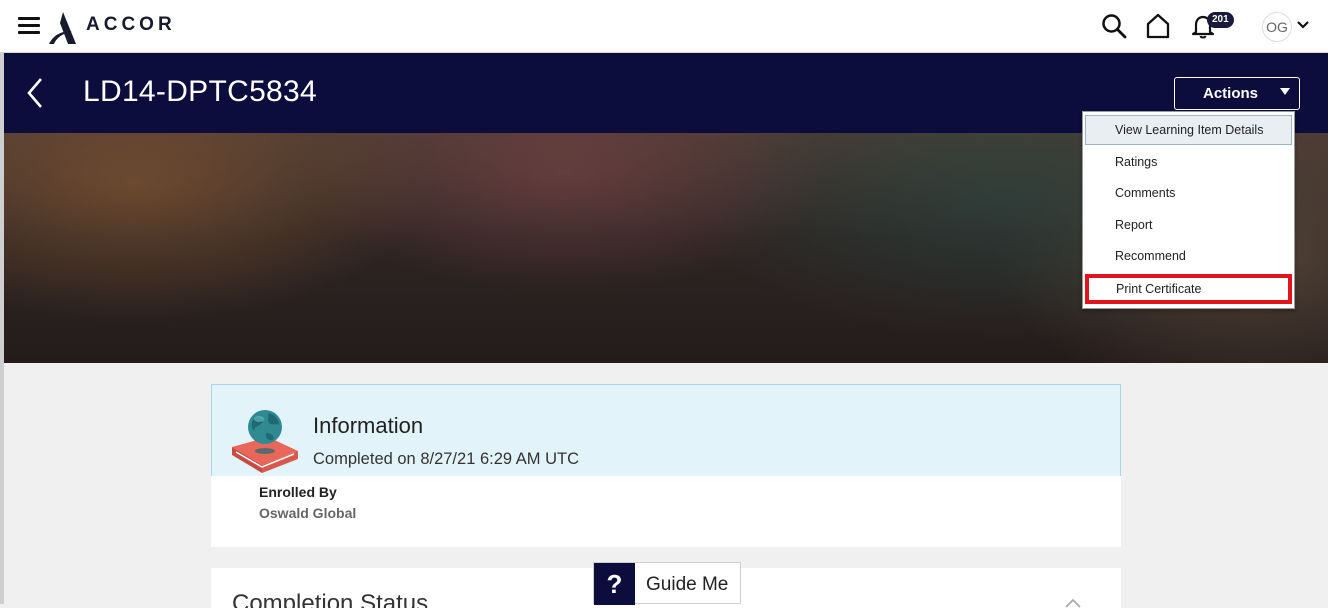 This screenshot has width=1328, height=608. Describe the element at coordinates (1188, 225) in the screenshot. I see `menu-item-report: Report` at that location.